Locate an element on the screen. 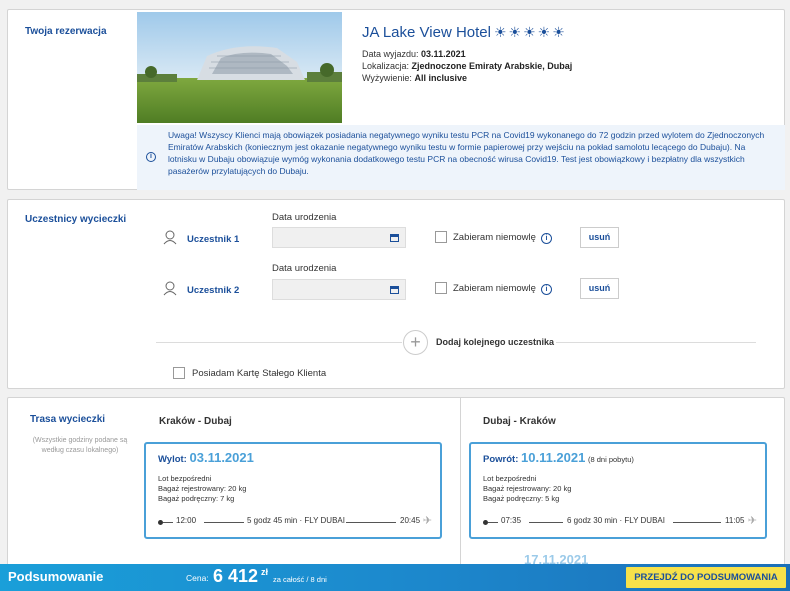 This screenshot has width=790, height=591. hotel-photo is located at coordinates (239, 67).